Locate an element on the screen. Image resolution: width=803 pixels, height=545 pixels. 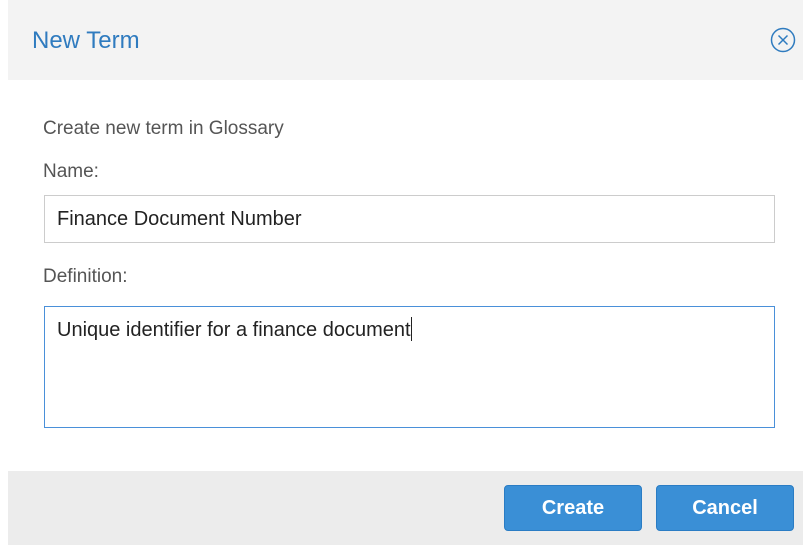
dialog-header: New Term is located at coordinates (405, 40).